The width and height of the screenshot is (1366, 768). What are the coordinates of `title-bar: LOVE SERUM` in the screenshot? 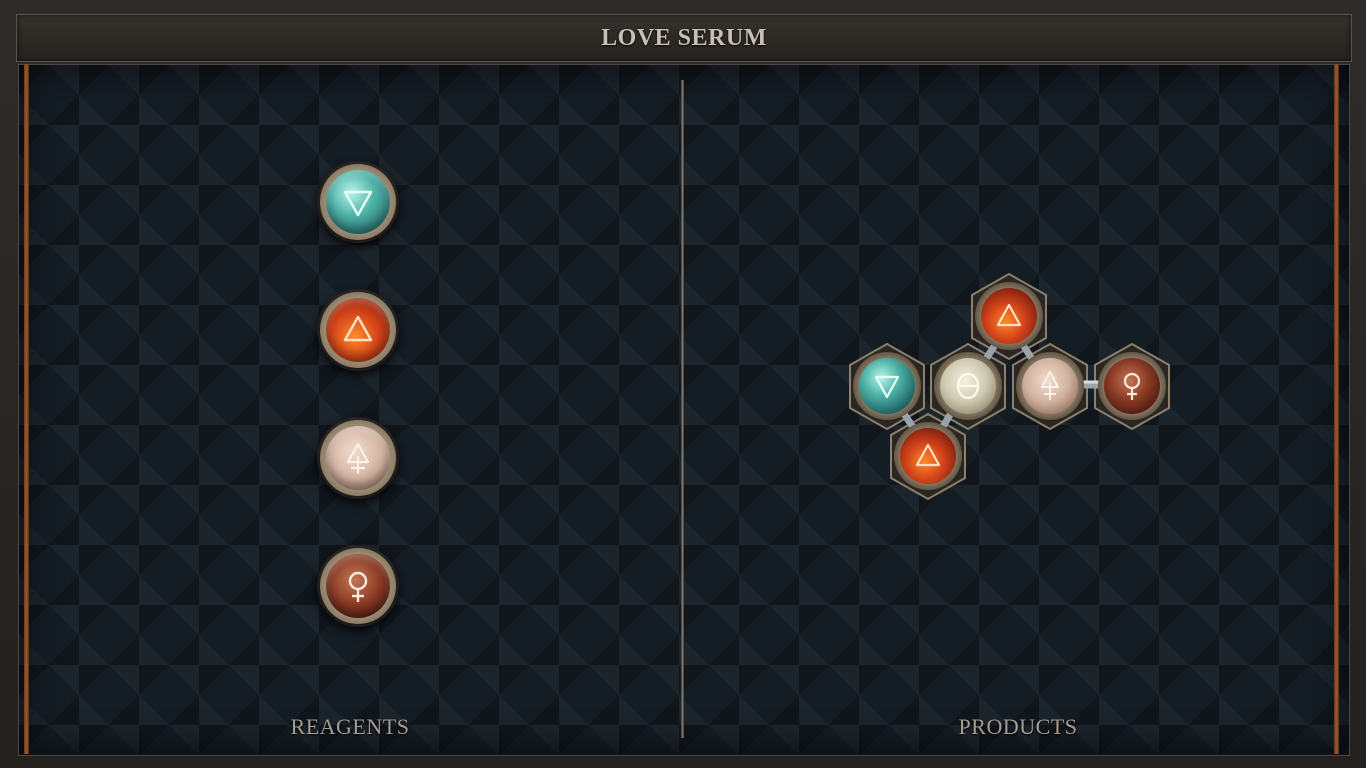 It's located at (684, 38).